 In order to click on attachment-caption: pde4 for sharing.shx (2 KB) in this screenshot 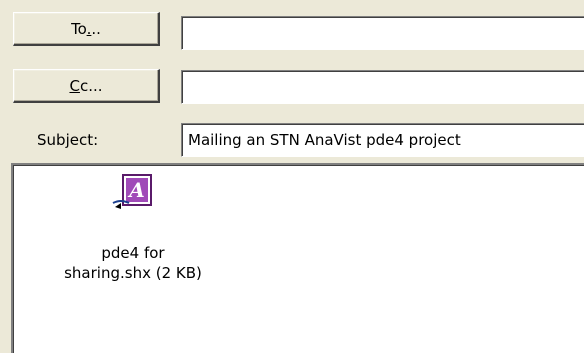, I will do `click(133, 263)`.